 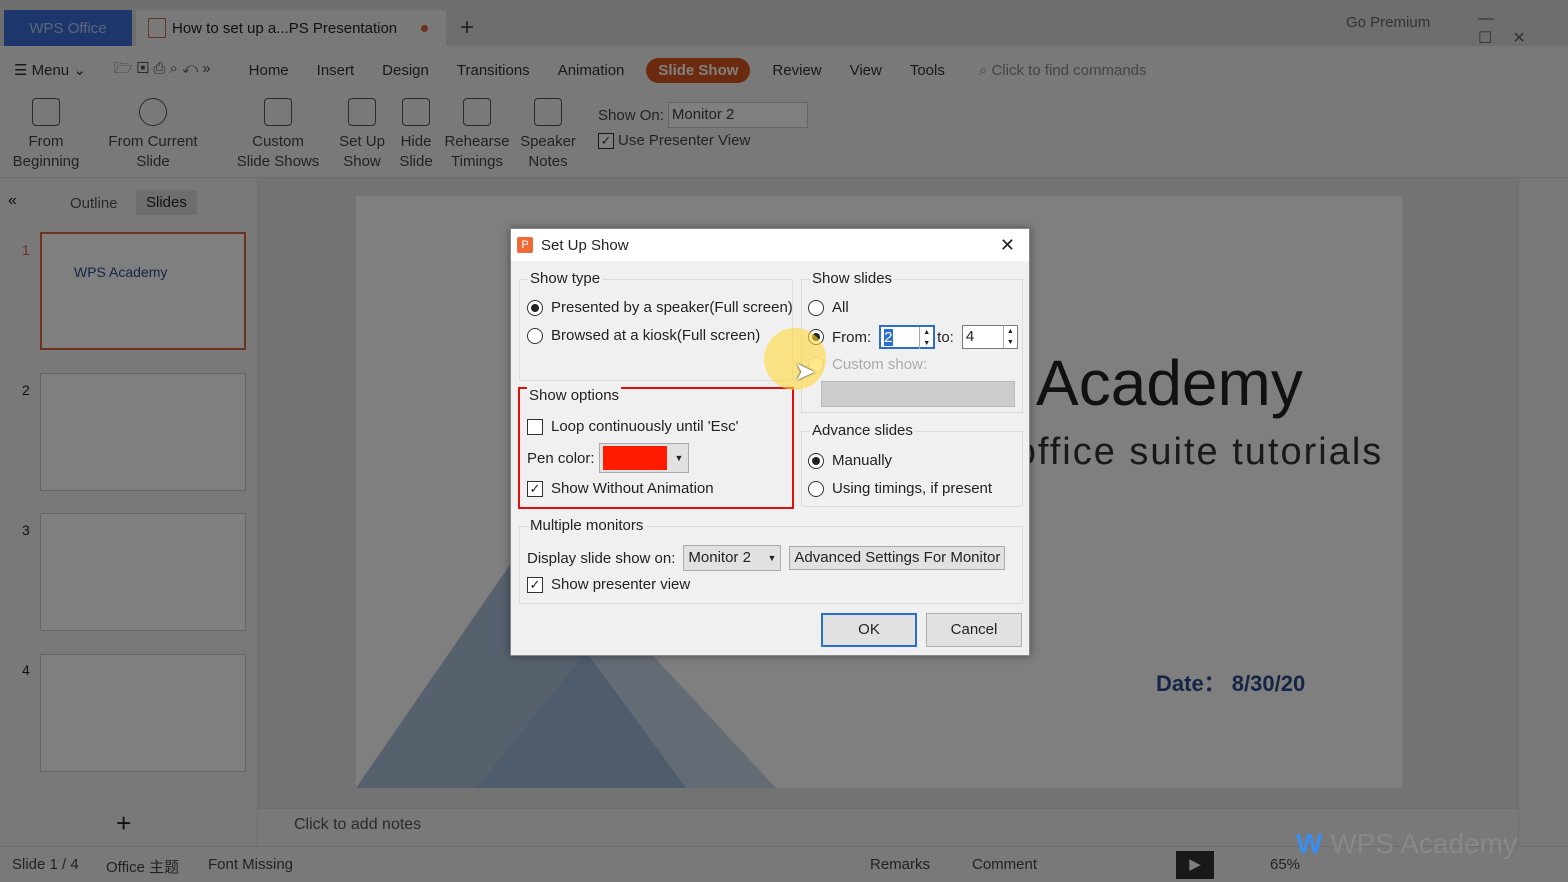 I want to click on dialog-titlebar: P Set Up Show ✕, so click(x=770, y=245).